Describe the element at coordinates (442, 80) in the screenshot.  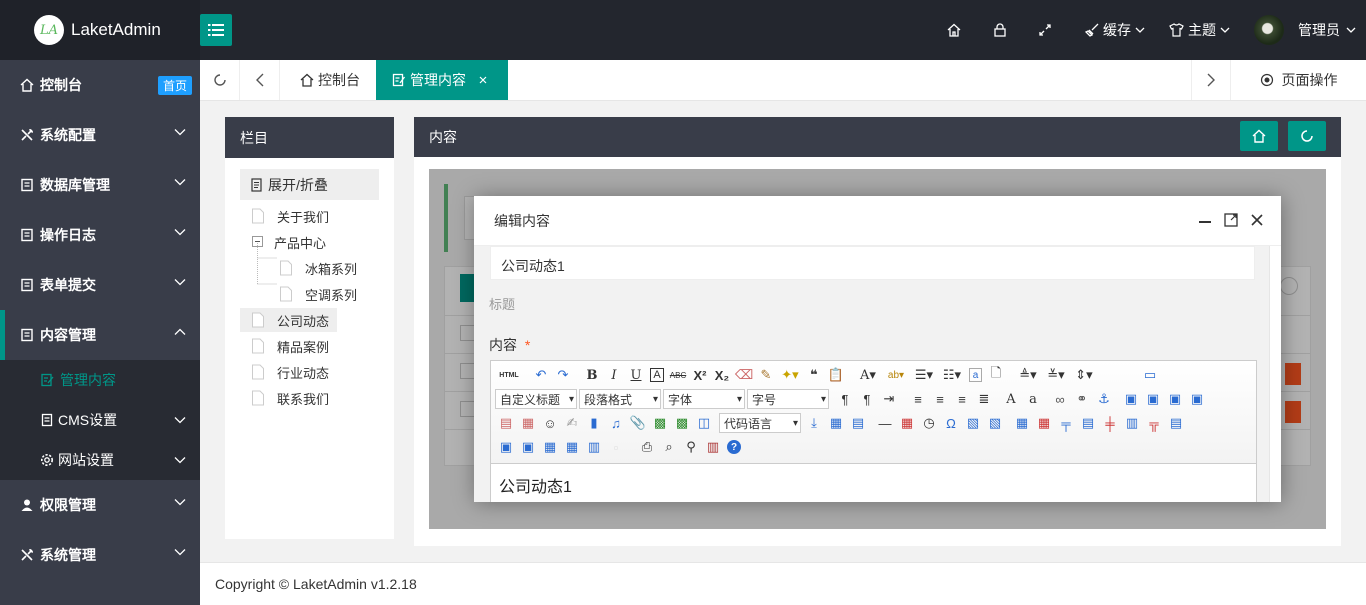
I see `tab-manage-content: 管理内容` at that location.